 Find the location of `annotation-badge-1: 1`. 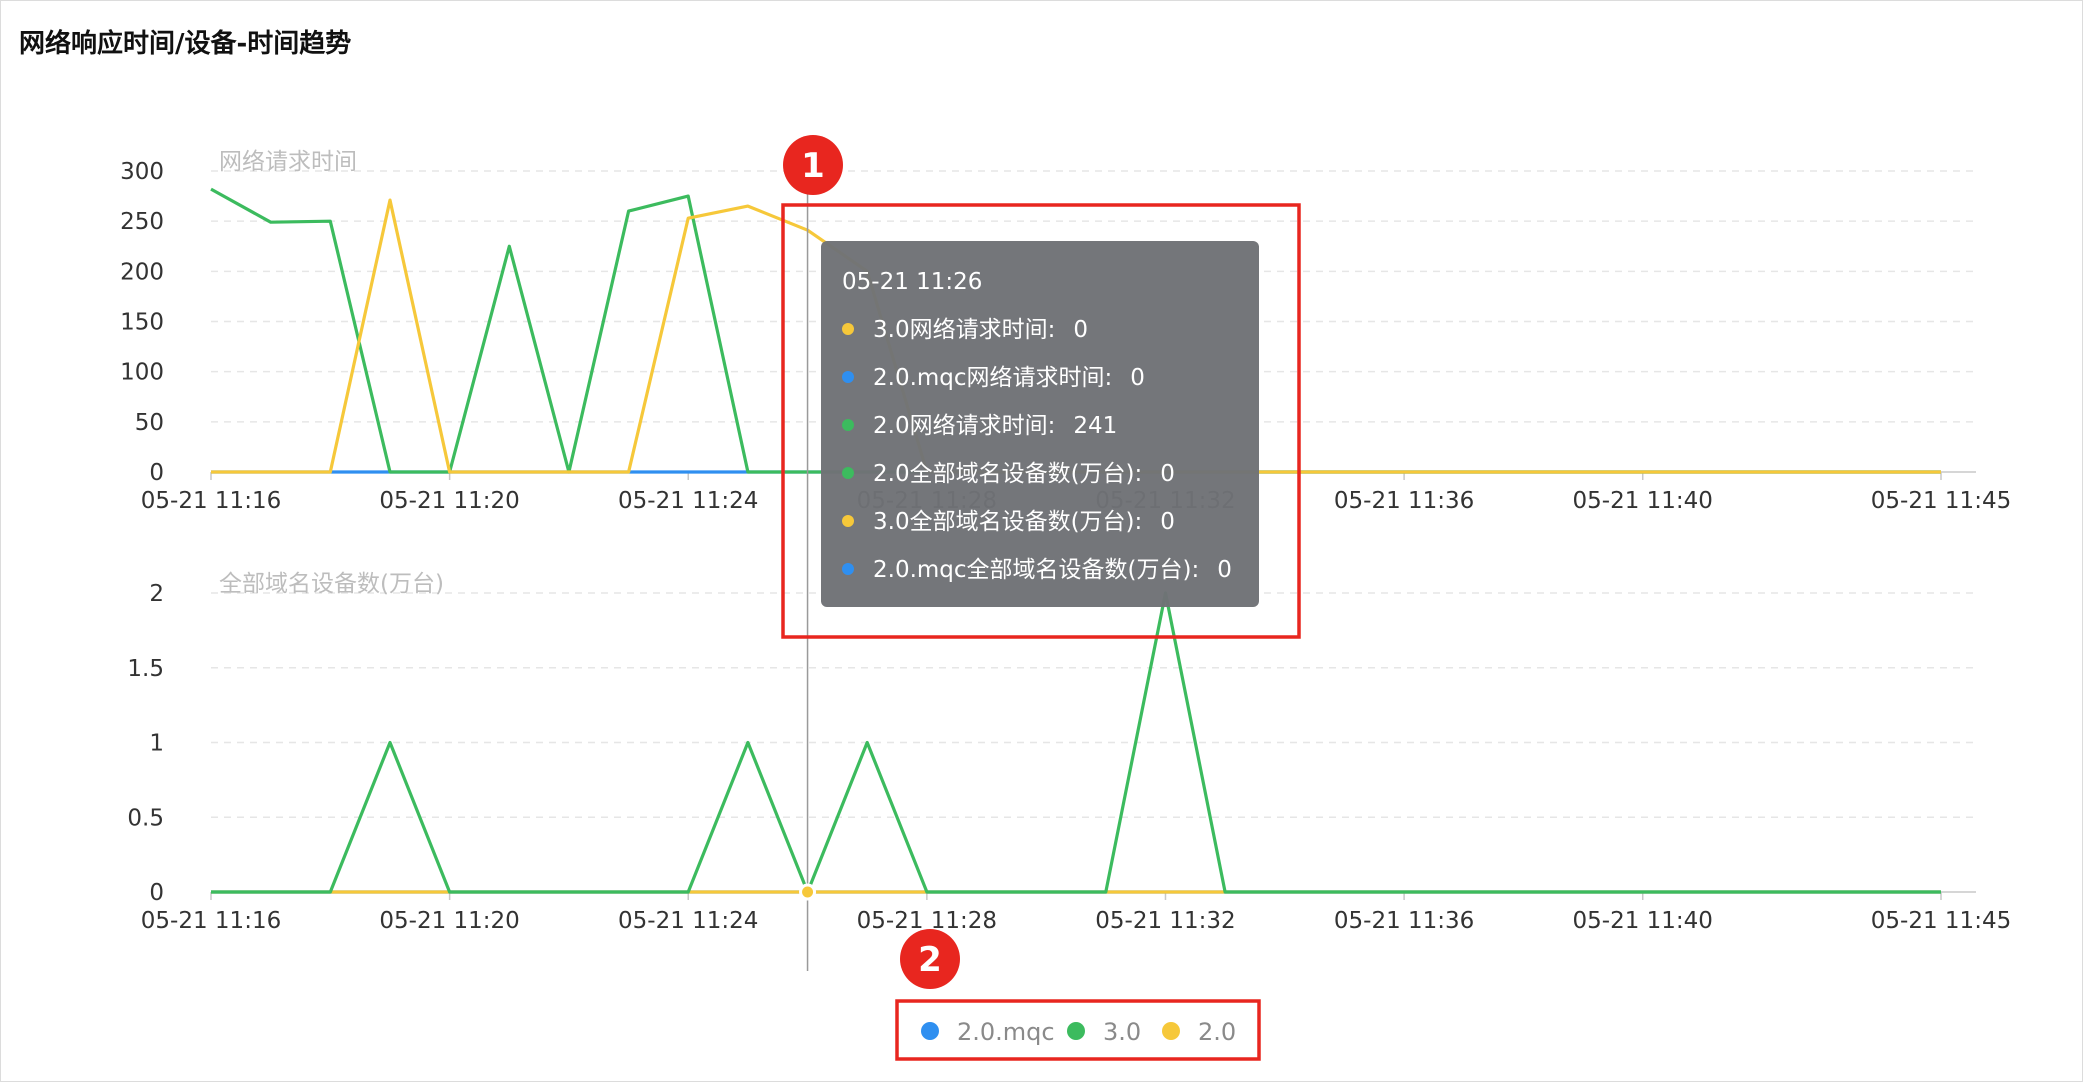

annotation-badge-1: 1 is located at coordinates (813, 165).